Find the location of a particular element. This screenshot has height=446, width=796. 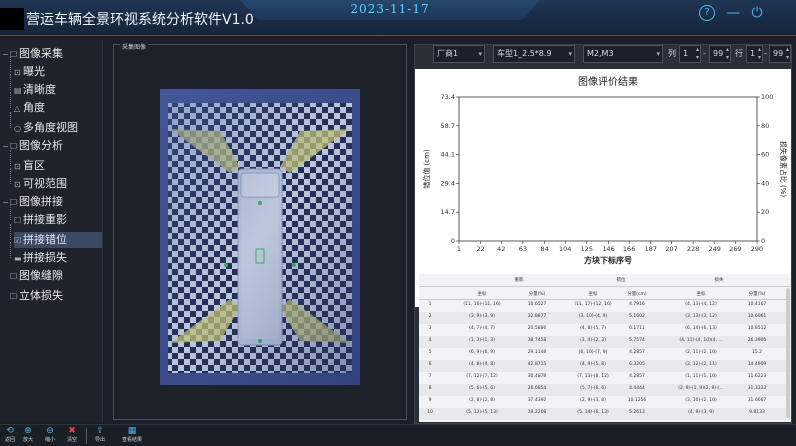

table-cell: 30.4878 is located at coordinates (537, 376).